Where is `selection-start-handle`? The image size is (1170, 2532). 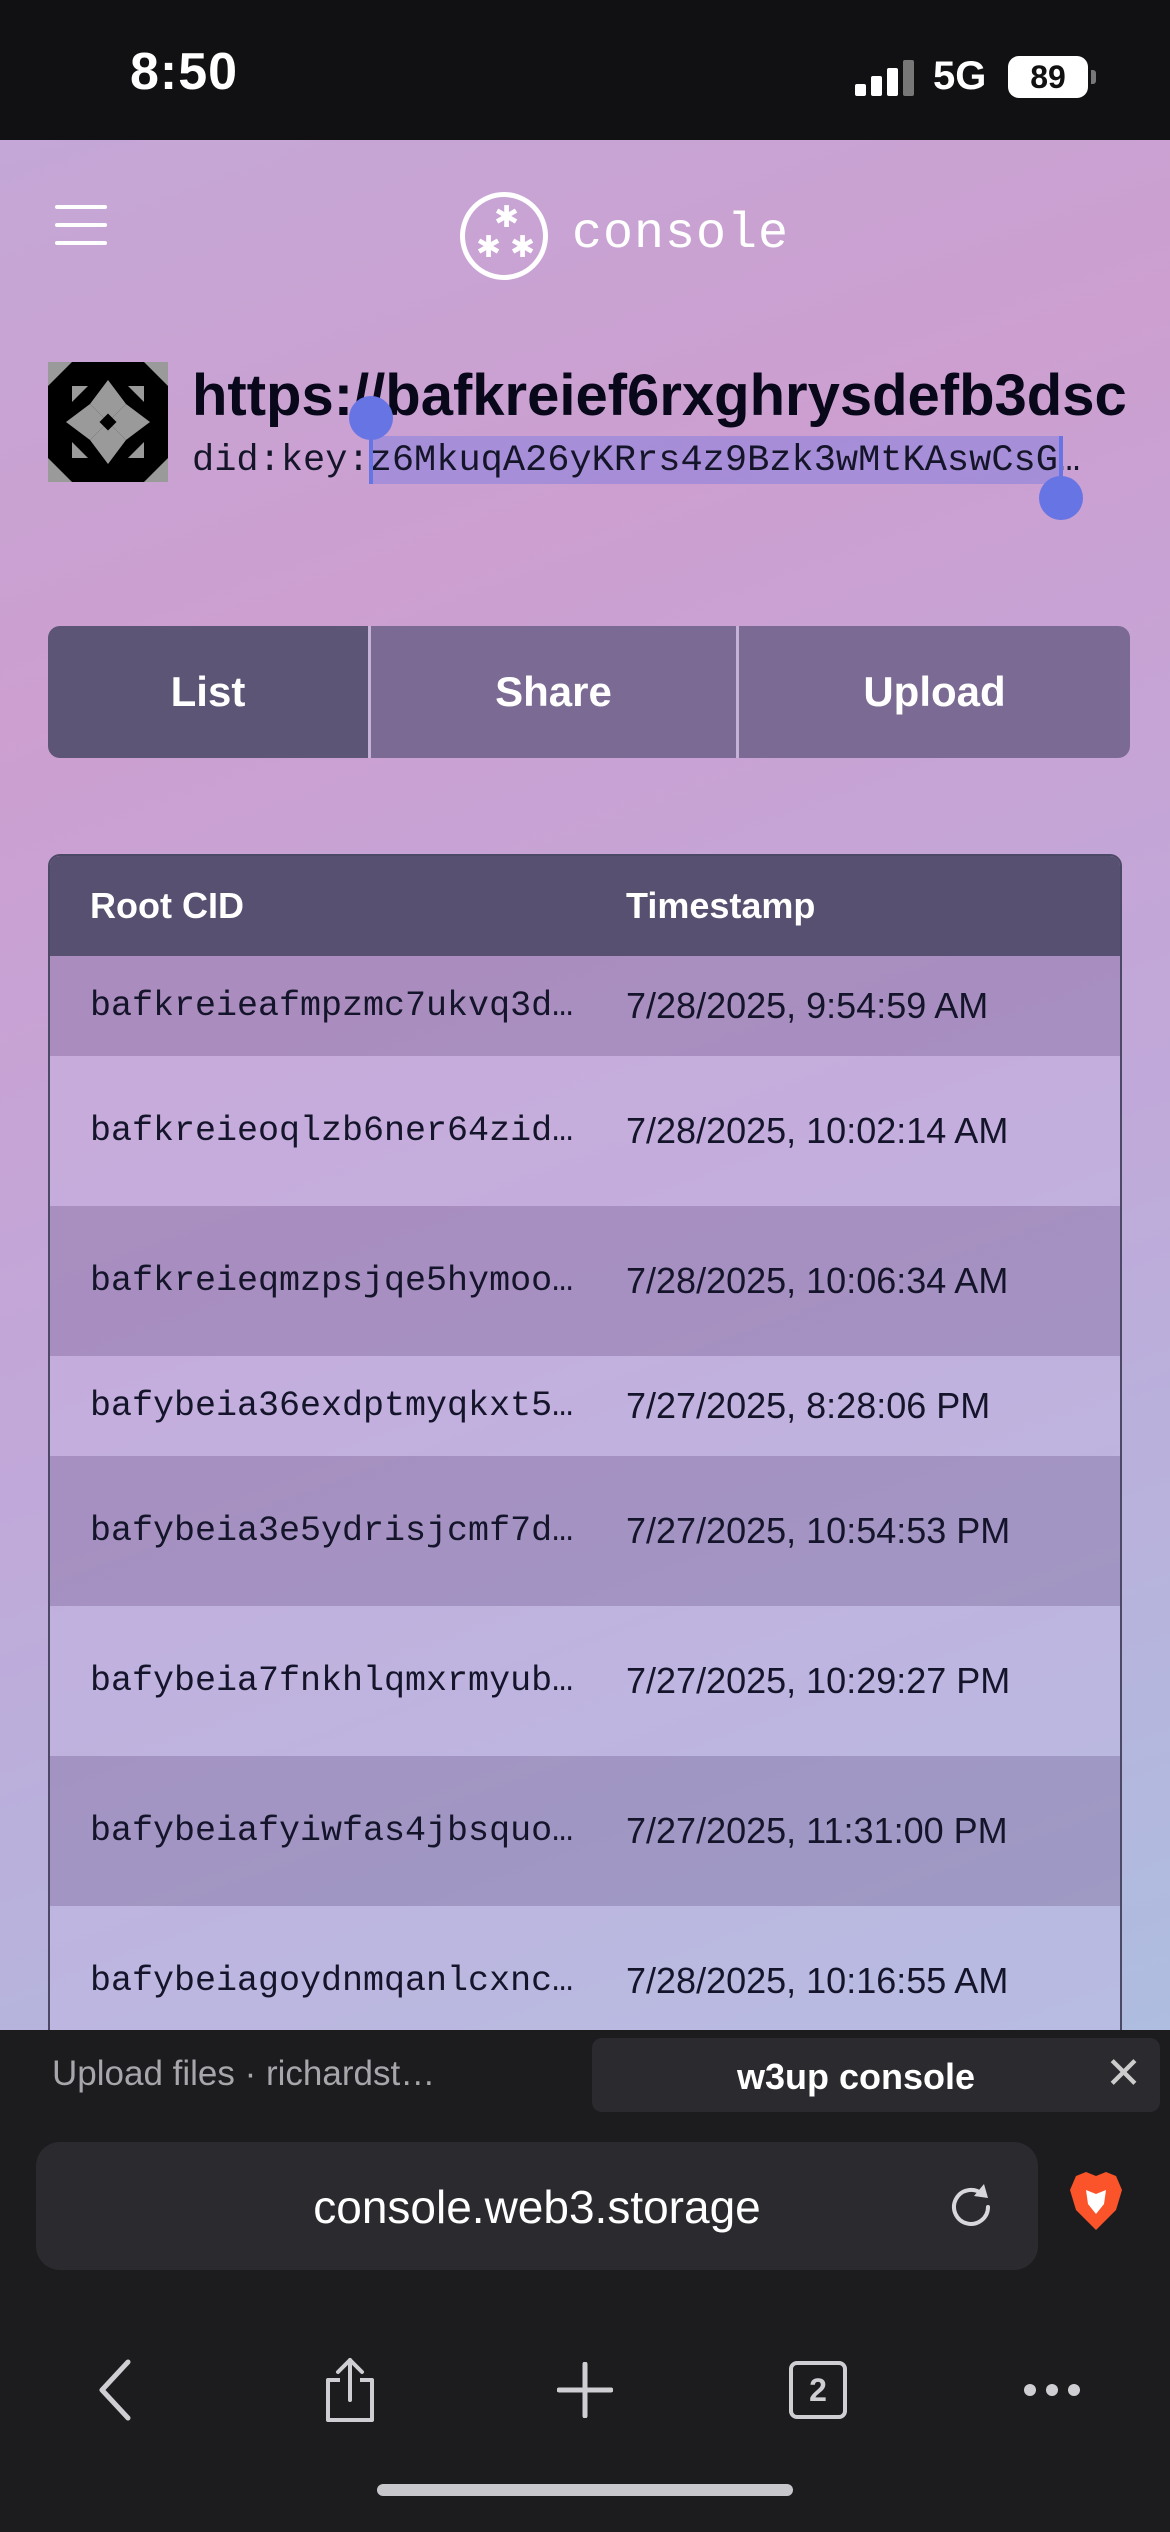
selection-start-handle is located at coordinates (371, 418).